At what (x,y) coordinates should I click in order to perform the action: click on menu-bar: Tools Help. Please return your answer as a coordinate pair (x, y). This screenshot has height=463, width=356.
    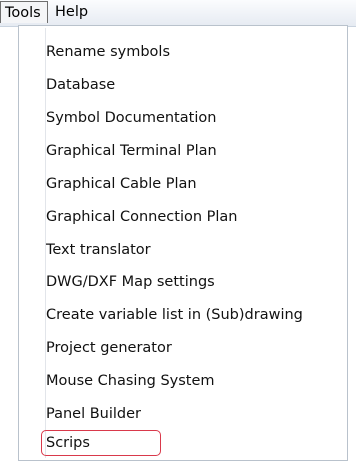
    Looking at the image, I should click on (178, 13).